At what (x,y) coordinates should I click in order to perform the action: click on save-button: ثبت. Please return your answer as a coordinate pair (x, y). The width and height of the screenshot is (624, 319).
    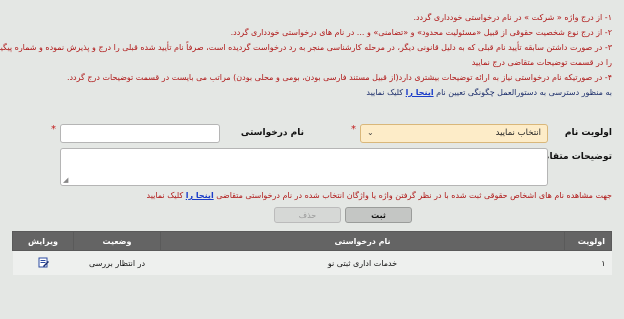
    Looking at the image, I should click on (378, 215).